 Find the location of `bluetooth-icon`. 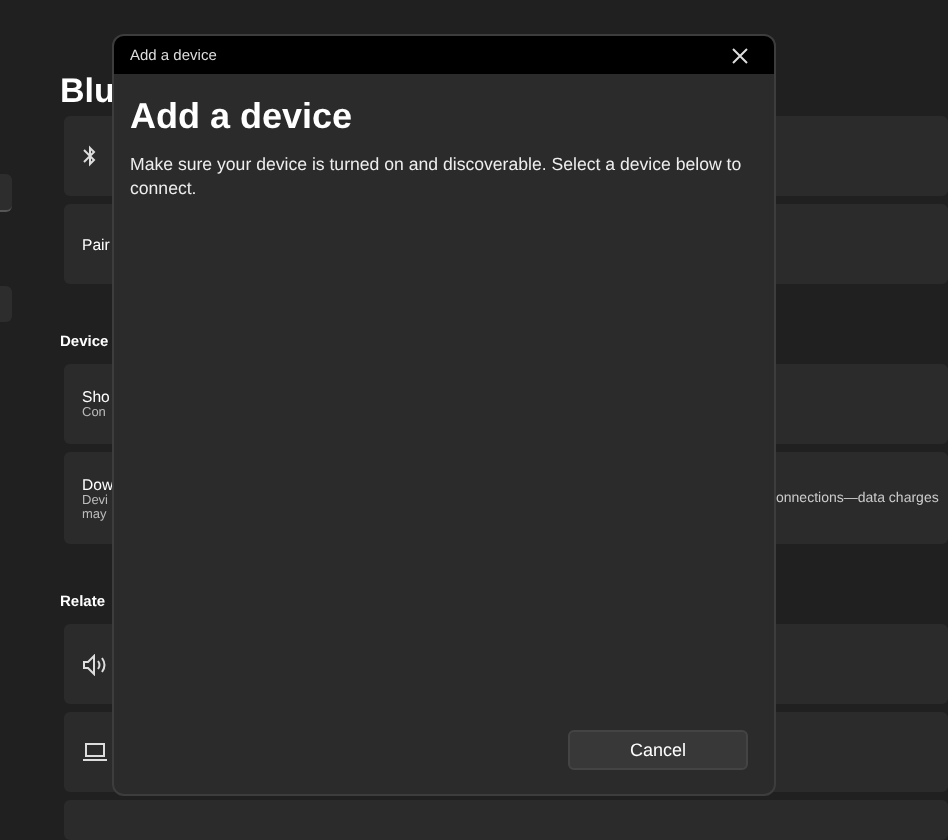

bluetooth-icon is located at coordinates (90, 156).